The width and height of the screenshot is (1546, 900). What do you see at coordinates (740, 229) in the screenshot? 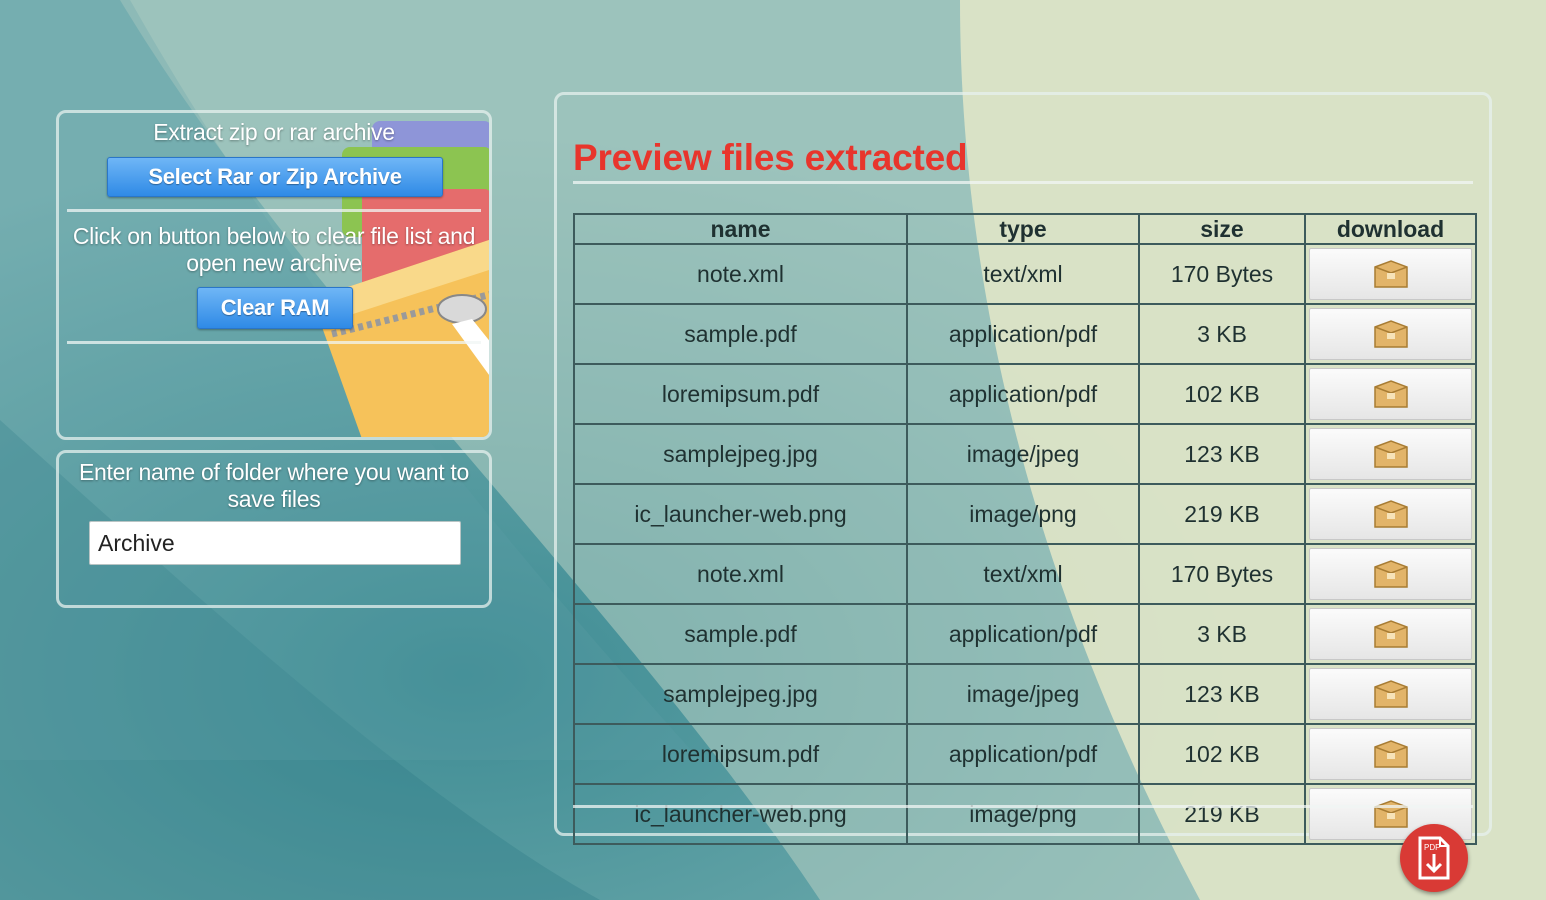
I see `column-header-name: name` at bounding box center [740, 229].